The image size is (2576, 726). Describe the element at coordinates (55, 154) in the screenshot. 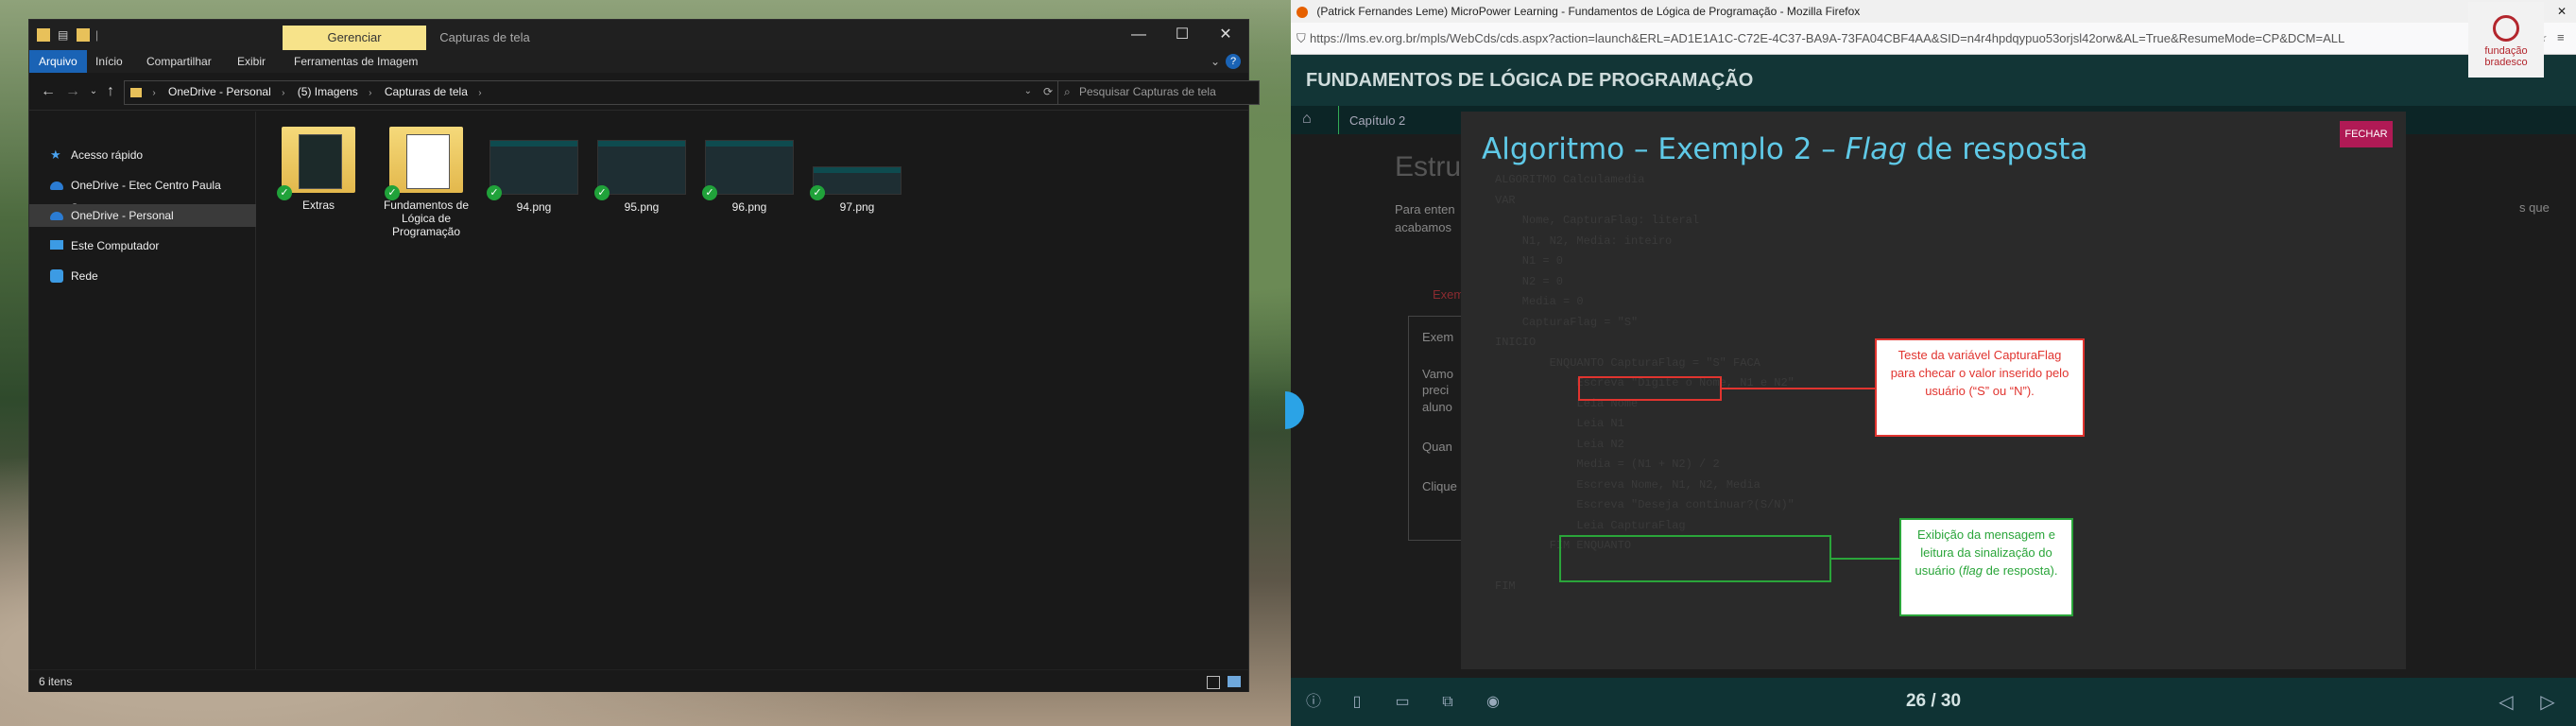

I see `star-icon: ★` at that location.